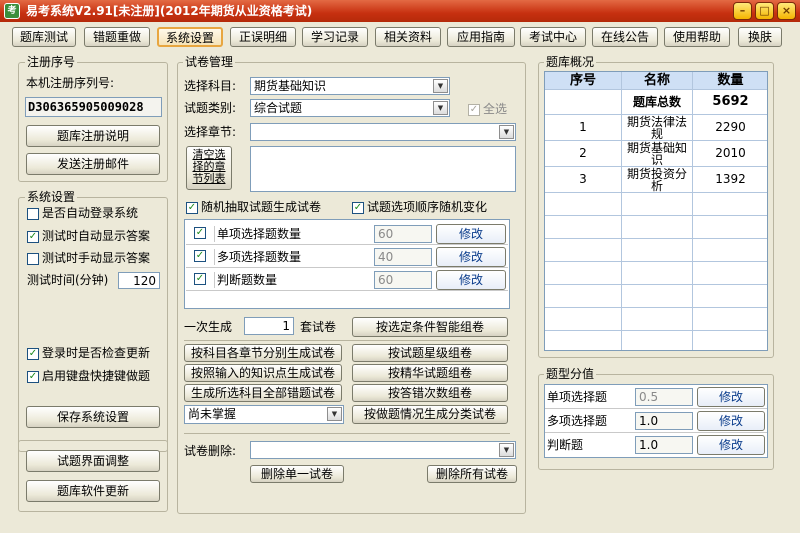  Describe the element at coordinates (93, 107) in the screenshot. I see `serial-field: D306365905009028` at that location.